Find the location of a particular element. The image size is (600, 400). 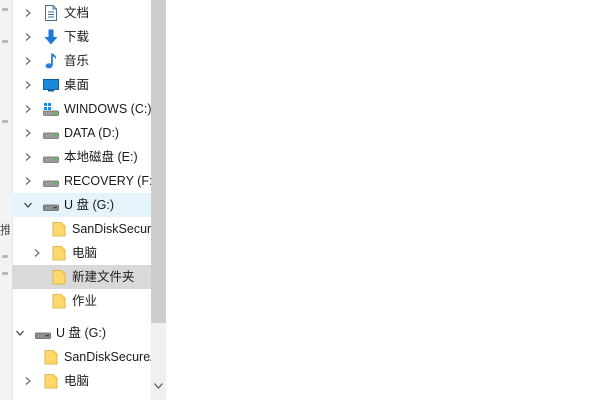

tree-item-label: RECOVERY (F:) is located at coordinates (108, 181).